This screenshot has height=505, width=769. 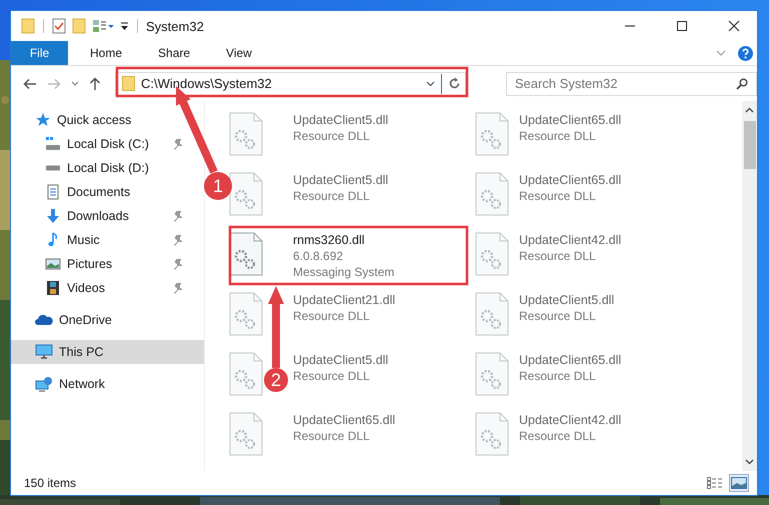 I want to click on scroll-down-icon, so click(x=749, y=462).